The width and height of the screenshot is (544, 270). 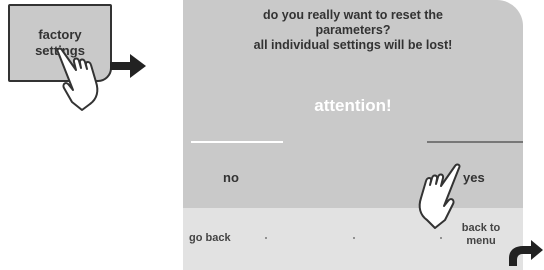 I want to click on go-back-button: go back, so click(x=210, y=238).